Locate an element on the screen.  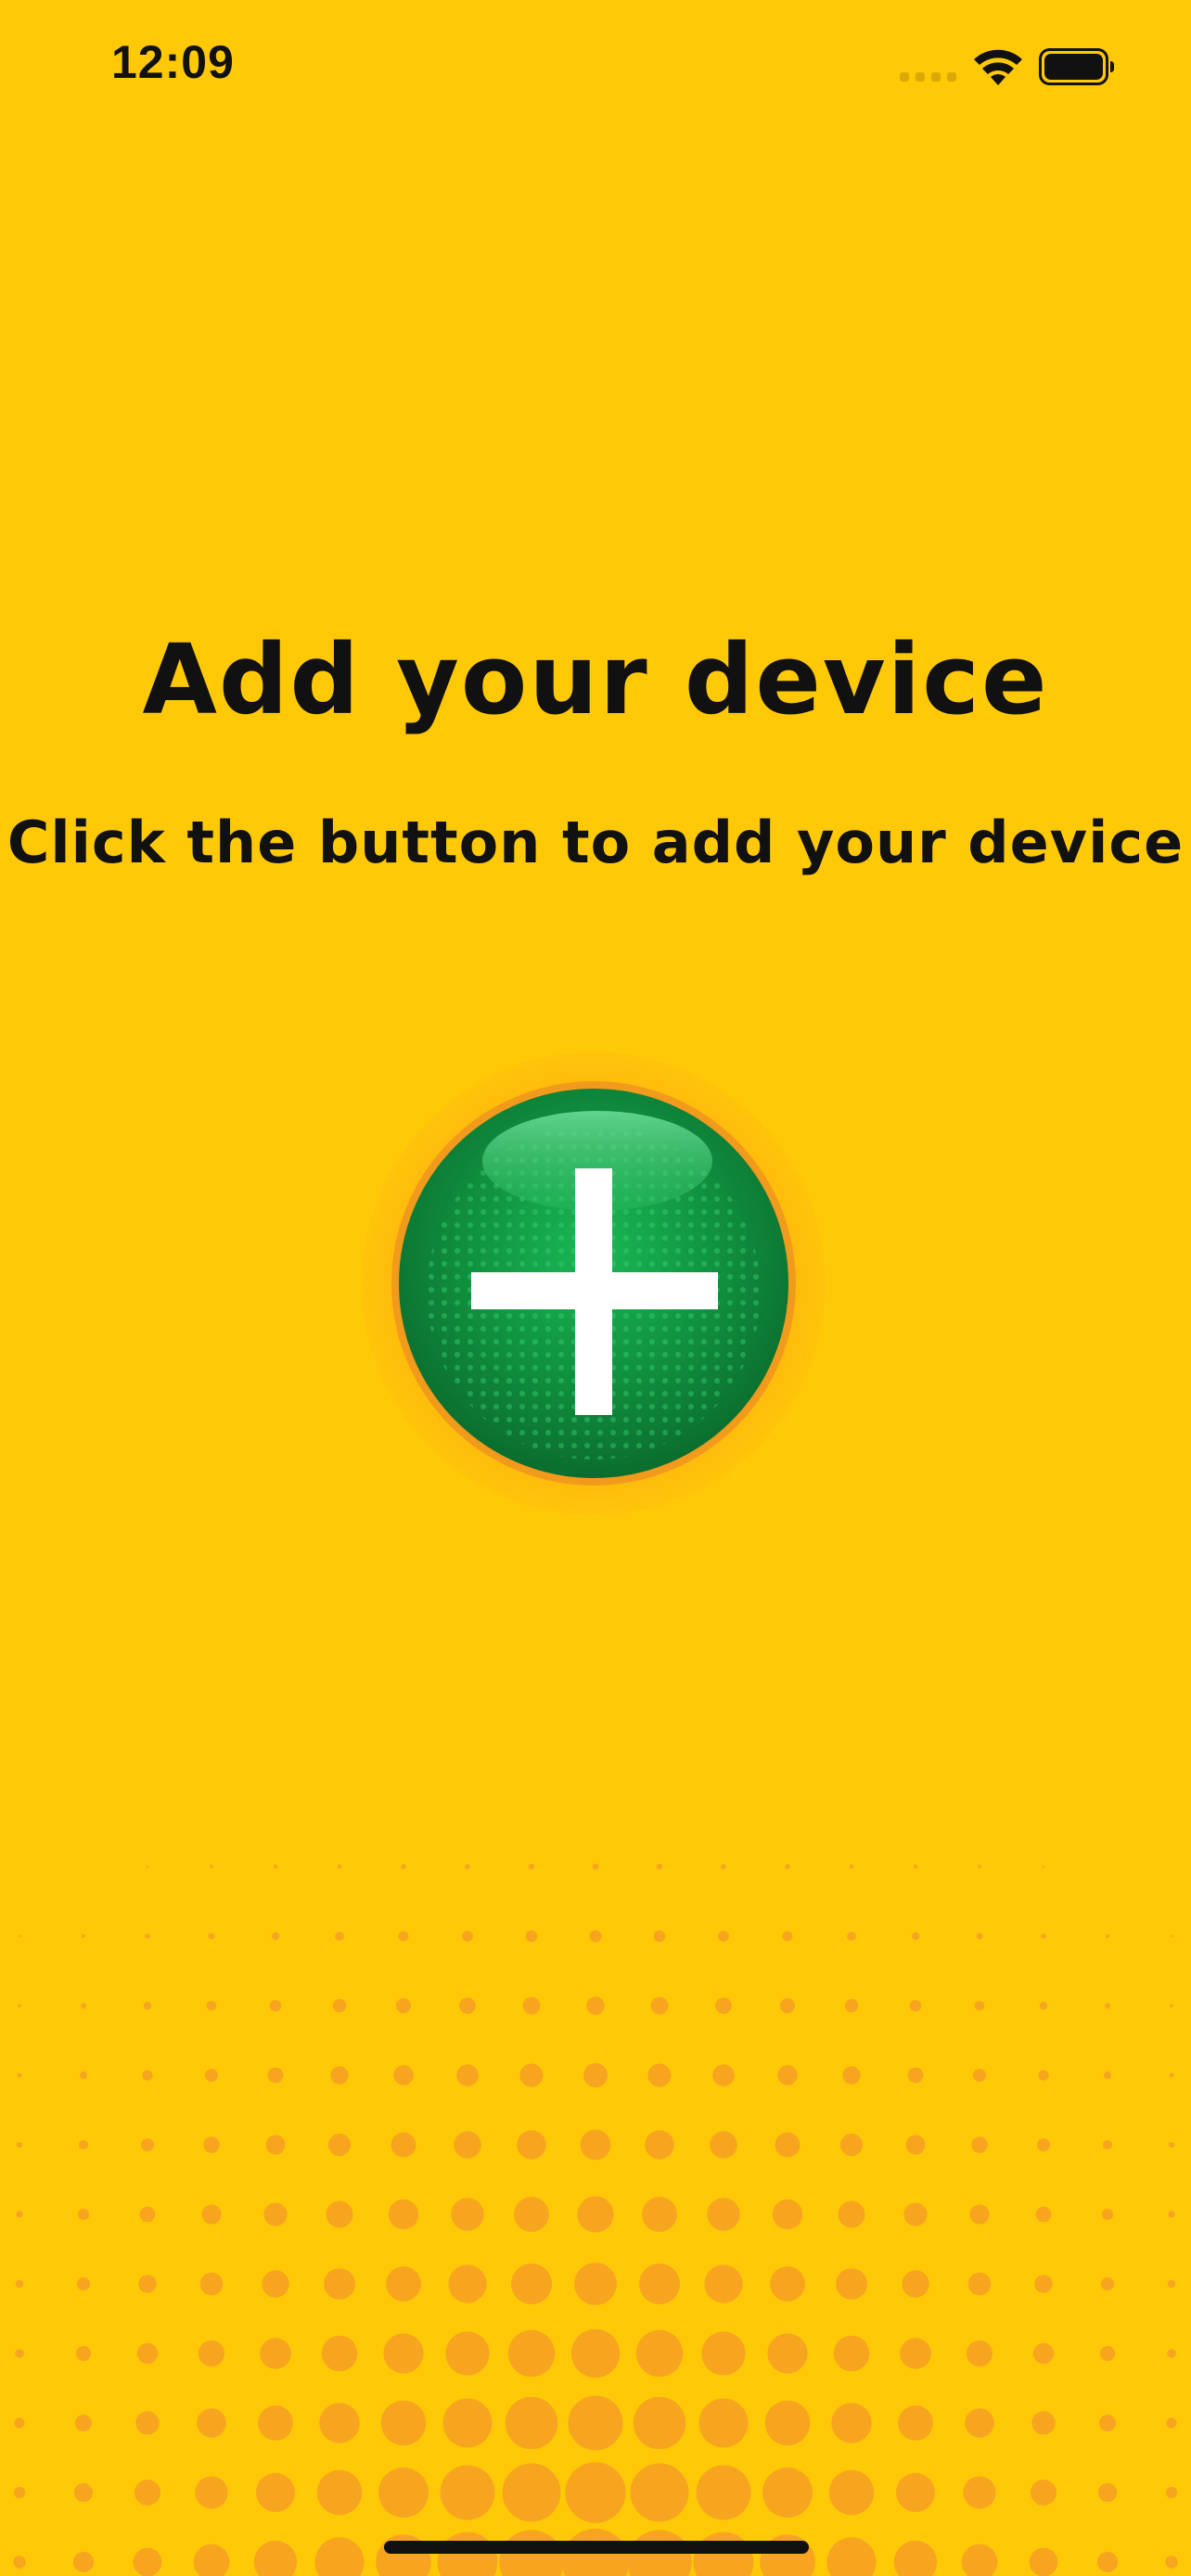
page-title: Add your device is located at coordinates (595, 679).